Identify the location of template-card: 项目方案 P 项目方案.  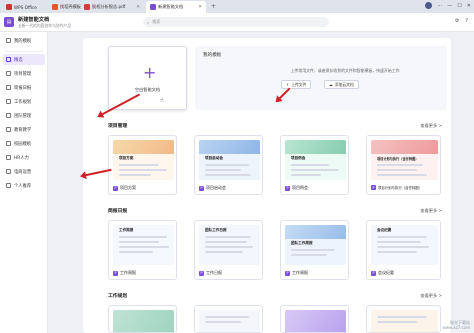
(142, 165).